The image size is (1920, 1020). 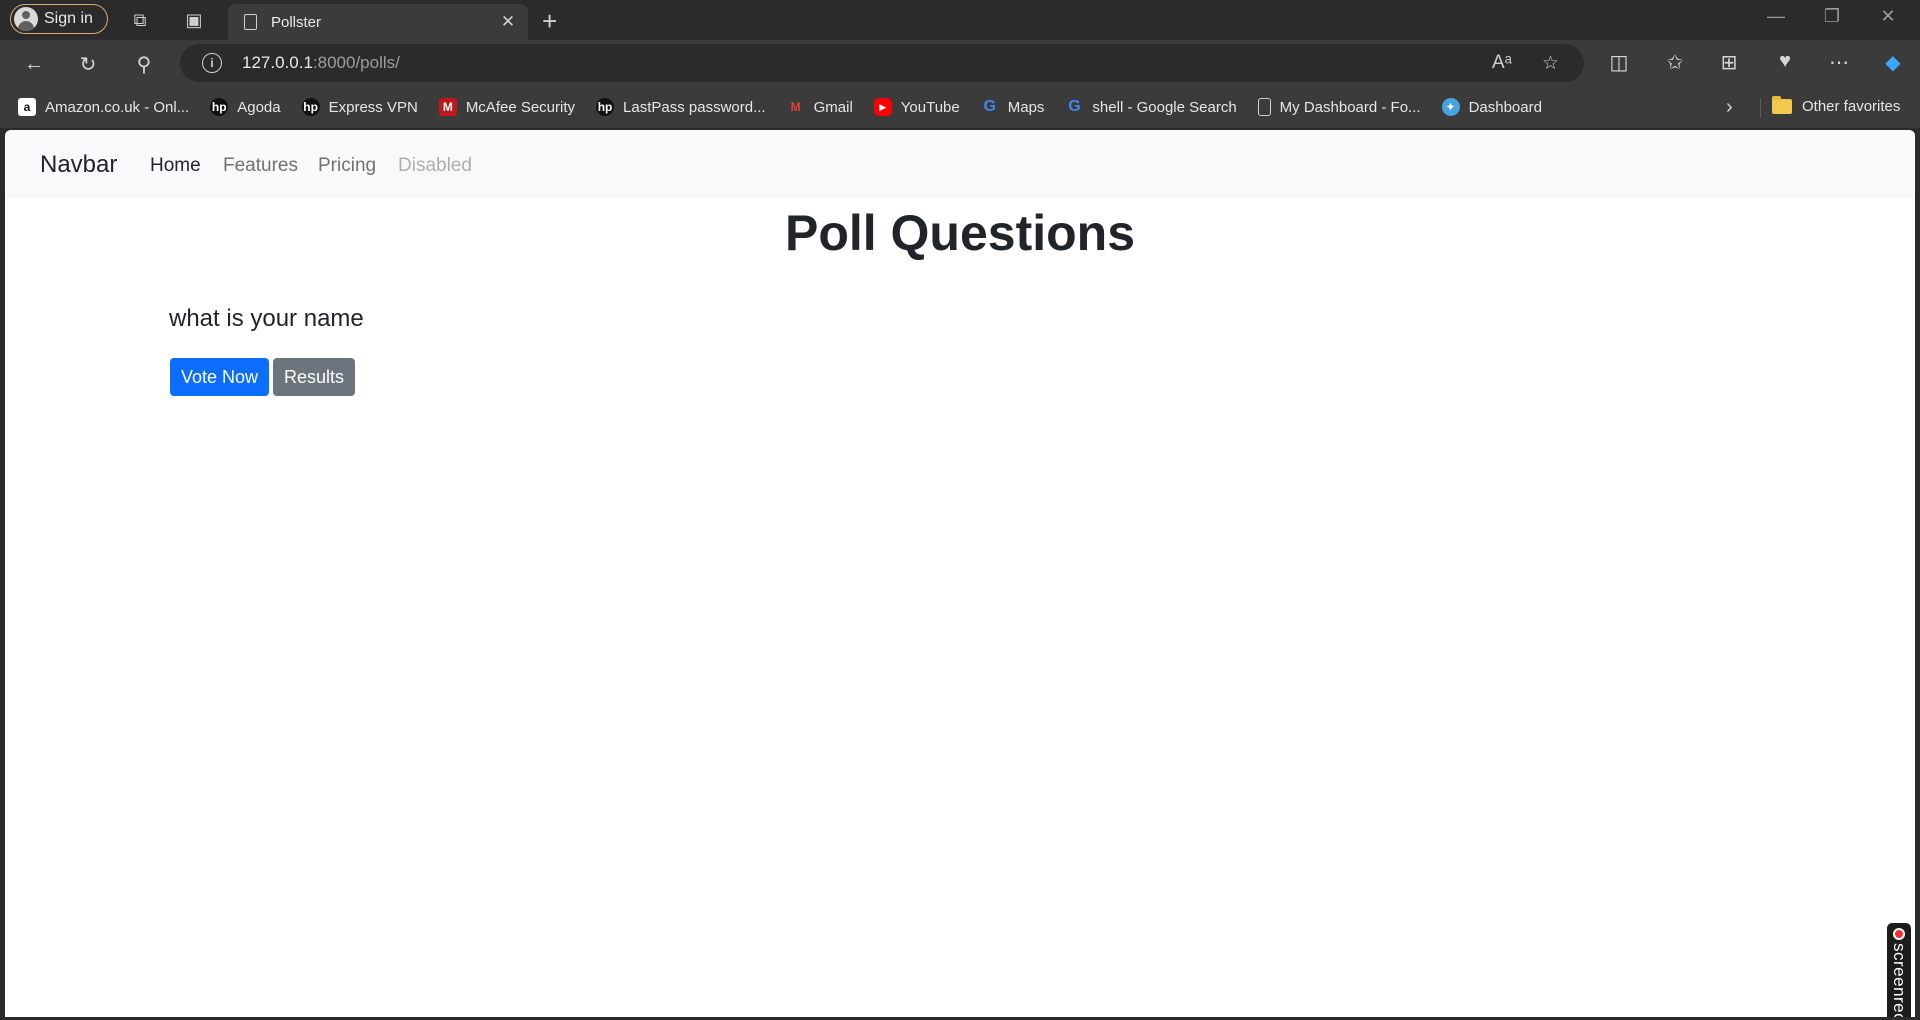 What do you see at coordinates (250, 22) in the screenshot?
I see `page-favicon-icon` at bounding box center [250, 22].